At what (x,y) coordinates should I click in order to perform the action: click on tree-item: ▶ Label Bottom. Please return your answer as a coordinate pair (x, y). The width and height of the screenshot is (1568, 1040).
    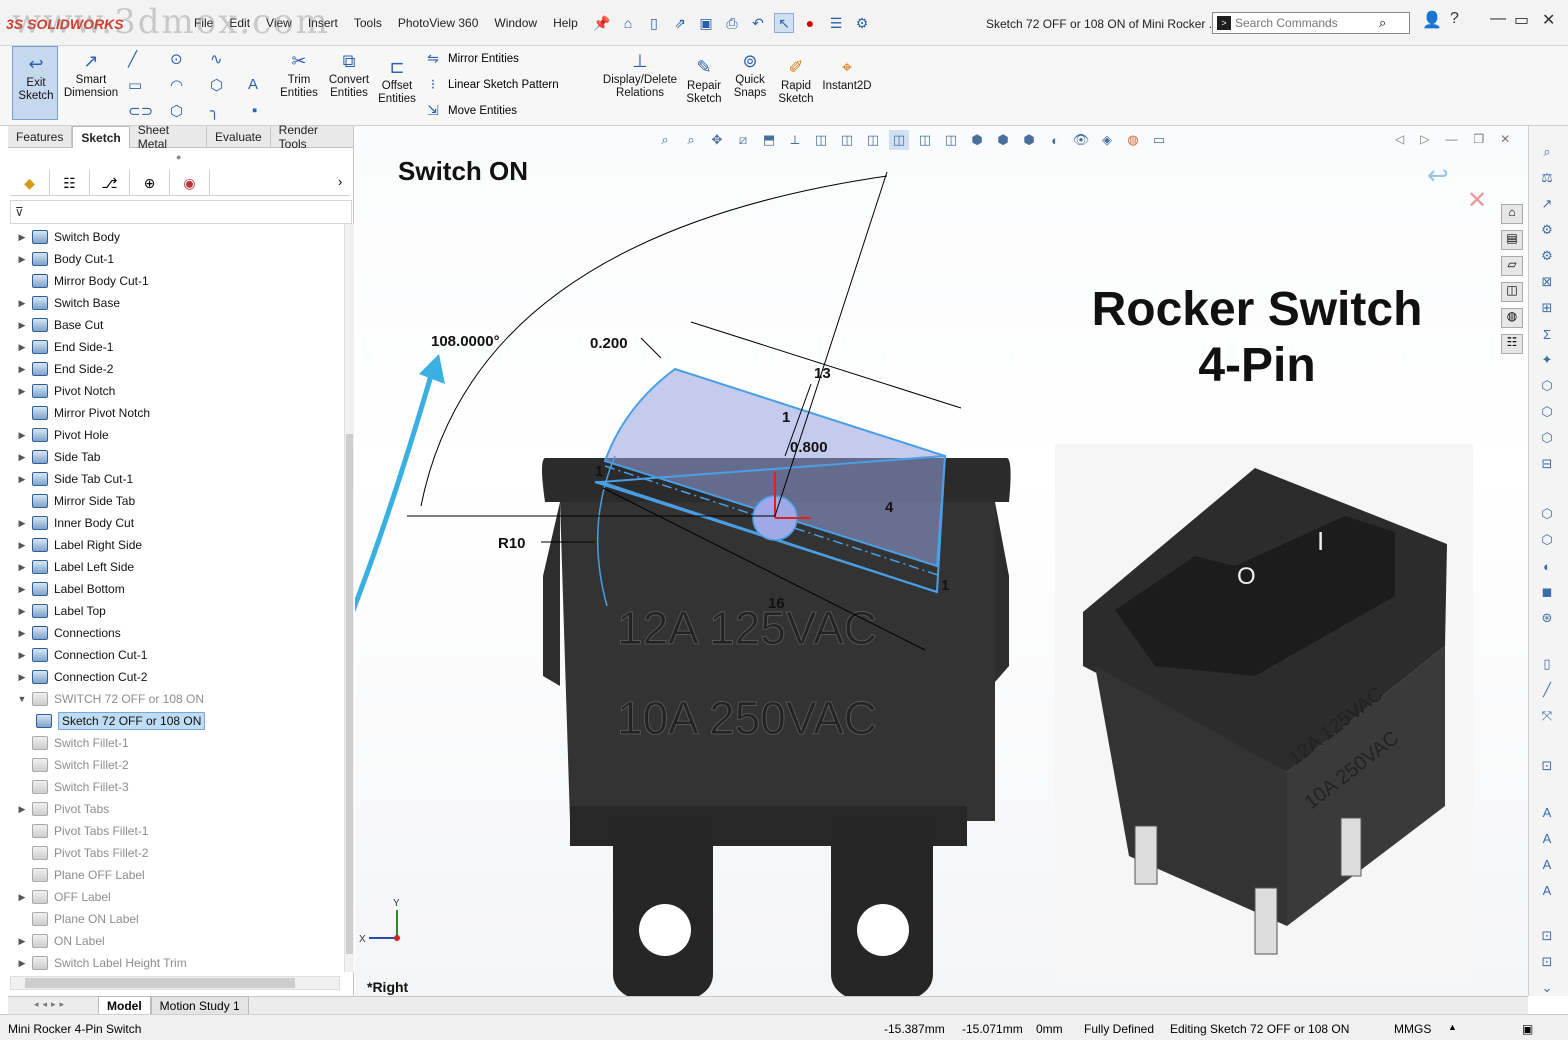
    Looking at the image, I should click on (68, 589).